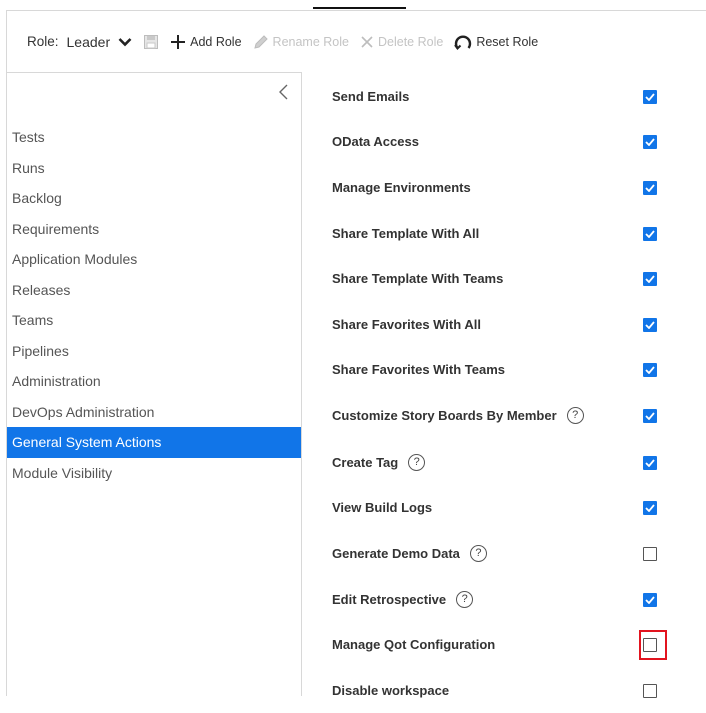 Image resolution: width=706 pixels, height=713 pixels. I want to click on sidebar-item-pipelines: Pipelines, so click(154, 351).